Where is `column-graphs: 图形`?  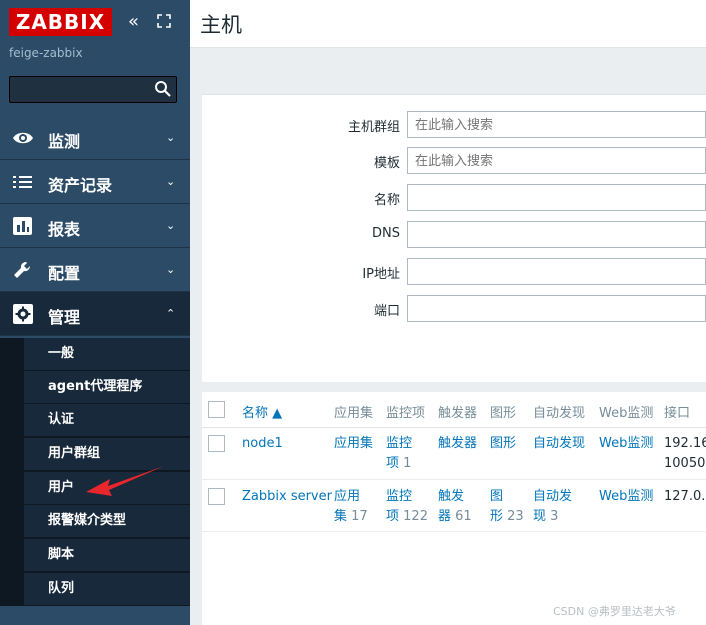 column-graphs: 图形 is located at coordinates (503, 413).